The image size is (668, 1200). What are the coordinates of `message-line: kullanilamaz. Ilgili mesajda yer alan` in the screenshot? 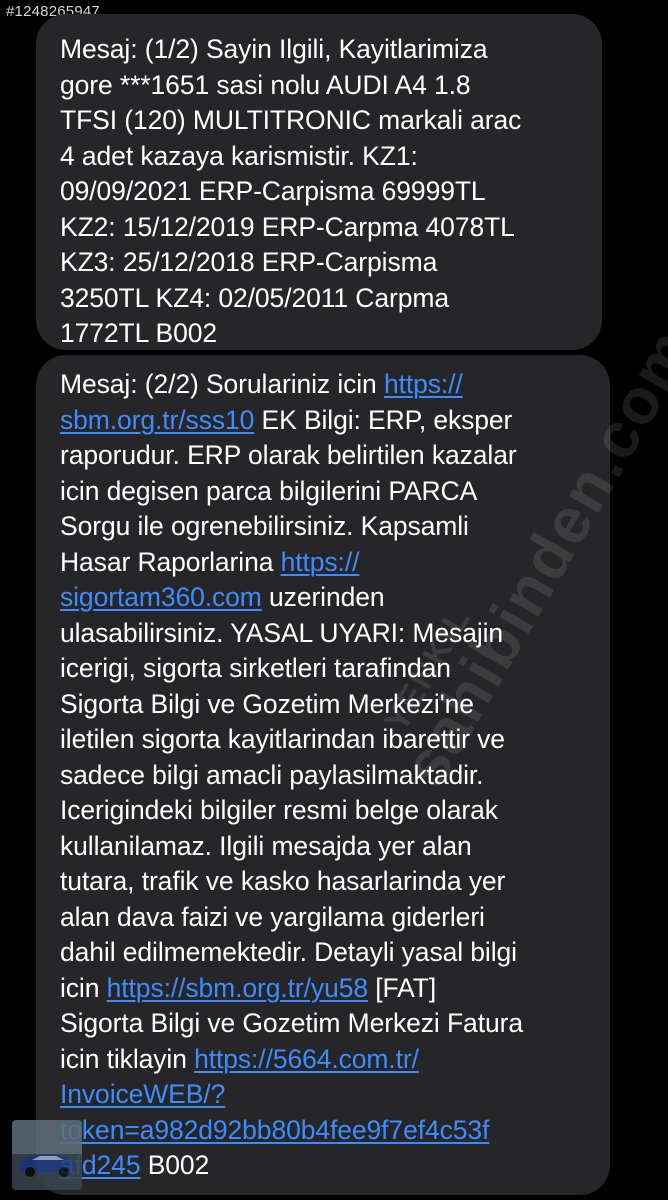 It's located at (266, 845).